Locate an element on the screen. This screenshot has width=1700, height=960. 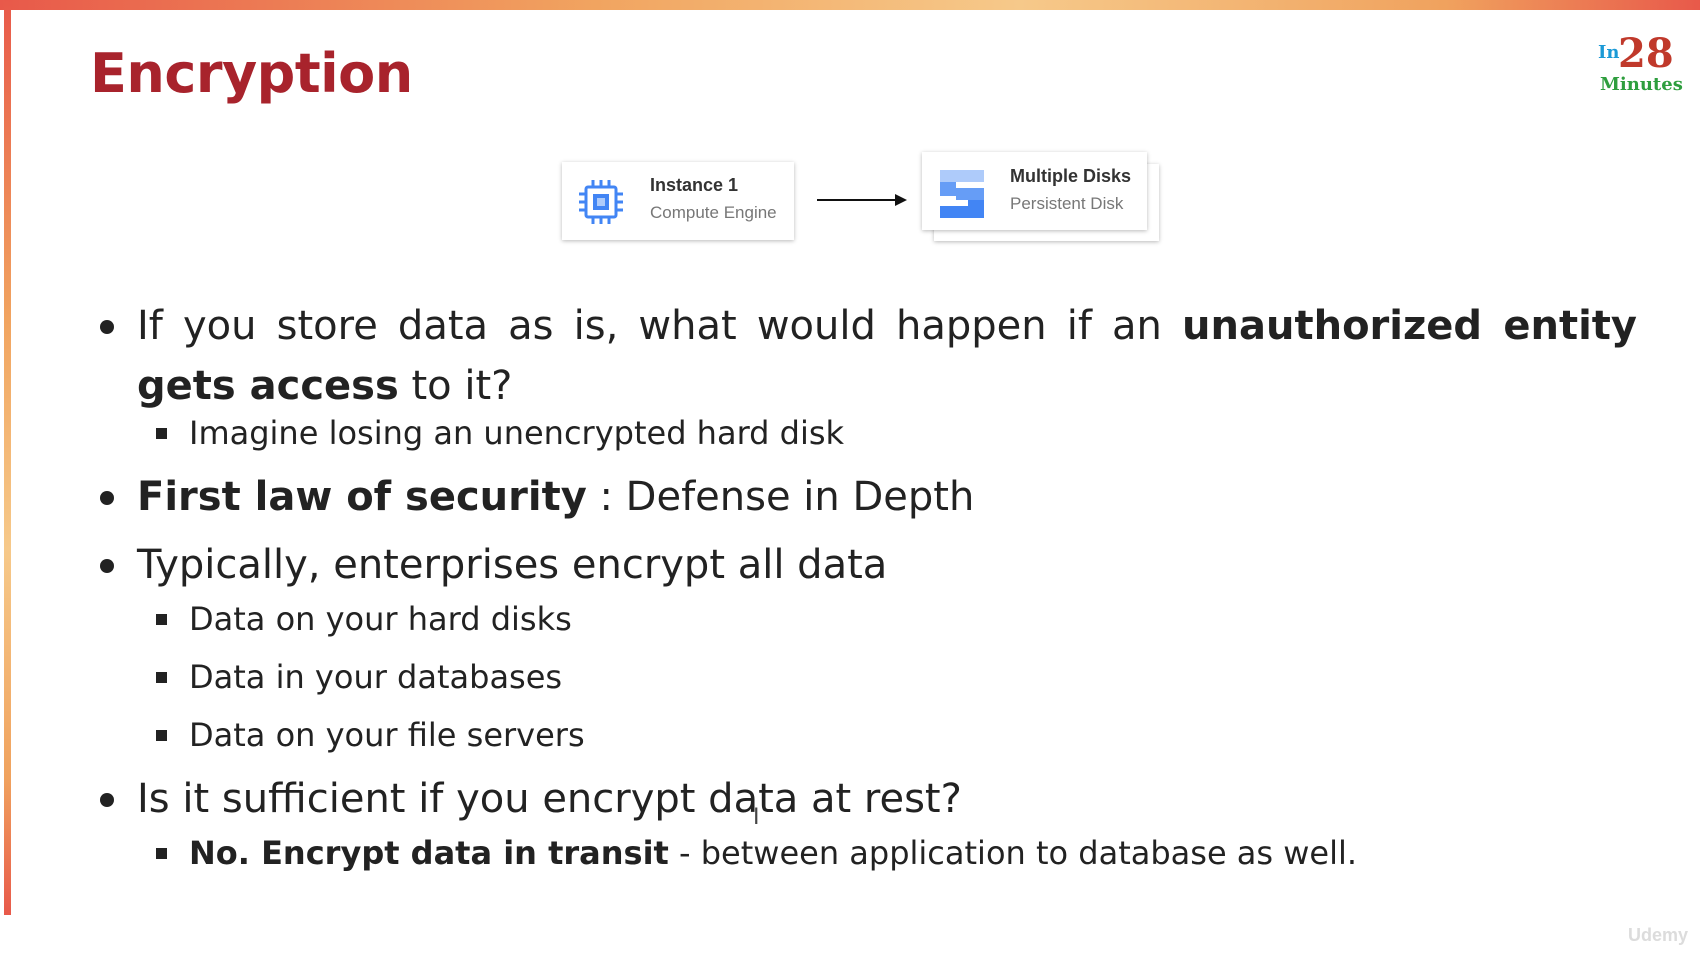
persistent-disk-icon is located at coordinates (962, 194).